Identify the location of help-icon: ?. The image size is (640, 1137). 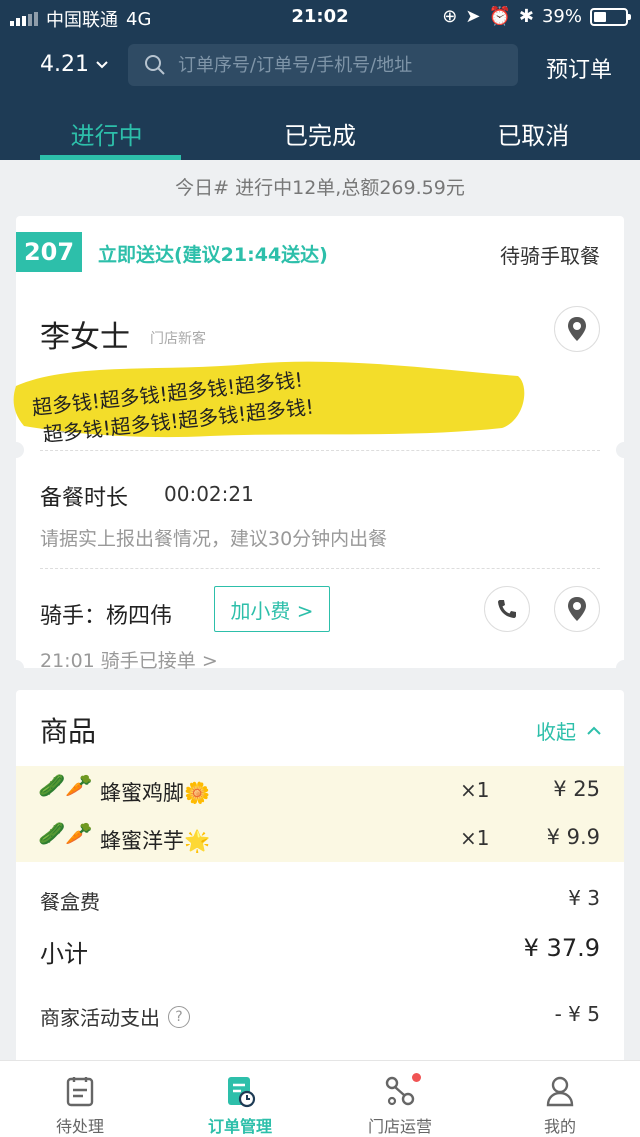
(179, 1016).